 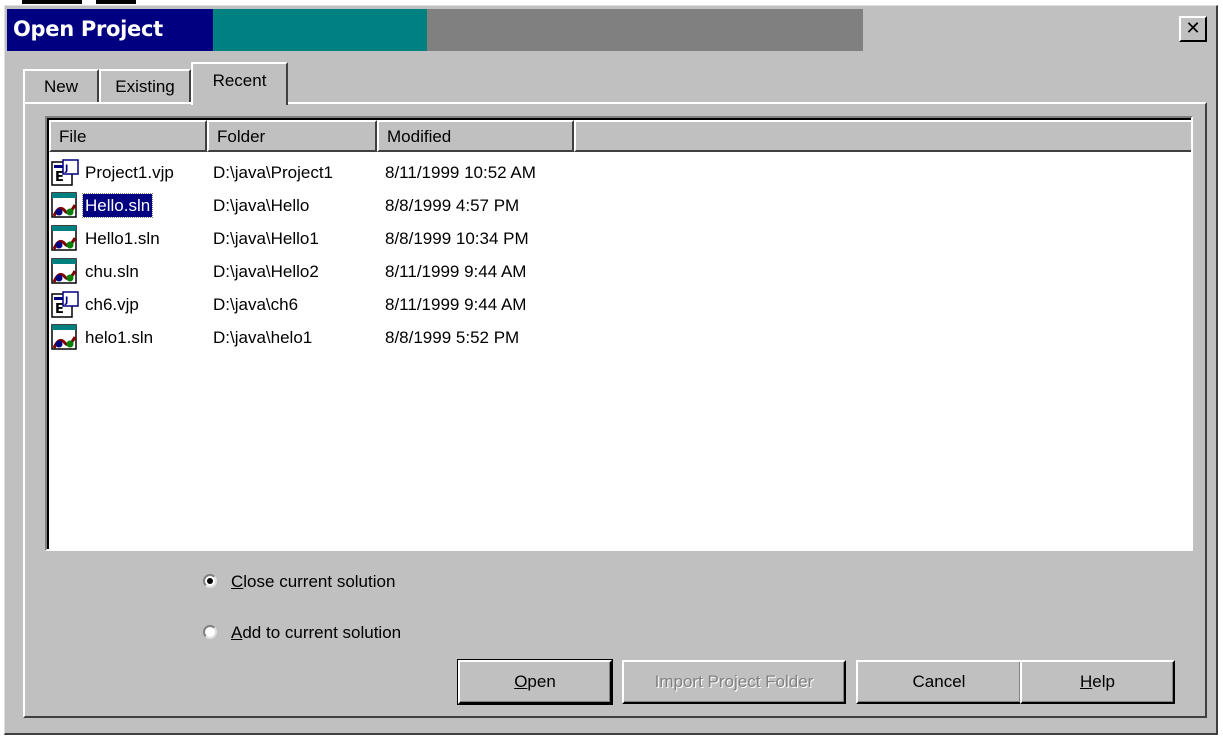 I want to click on tab-label: Existing, so click(x=145, y=86).